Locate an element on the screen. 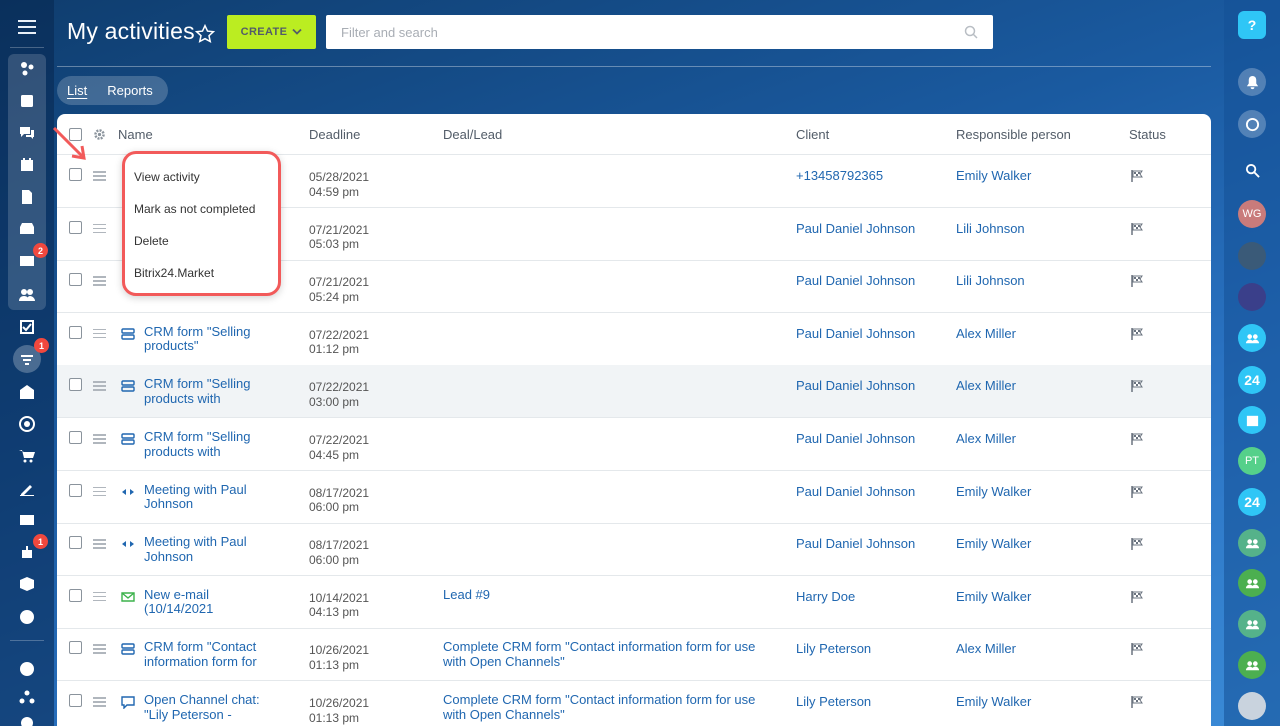  column-name: Name is located at coordinates (135, 134).